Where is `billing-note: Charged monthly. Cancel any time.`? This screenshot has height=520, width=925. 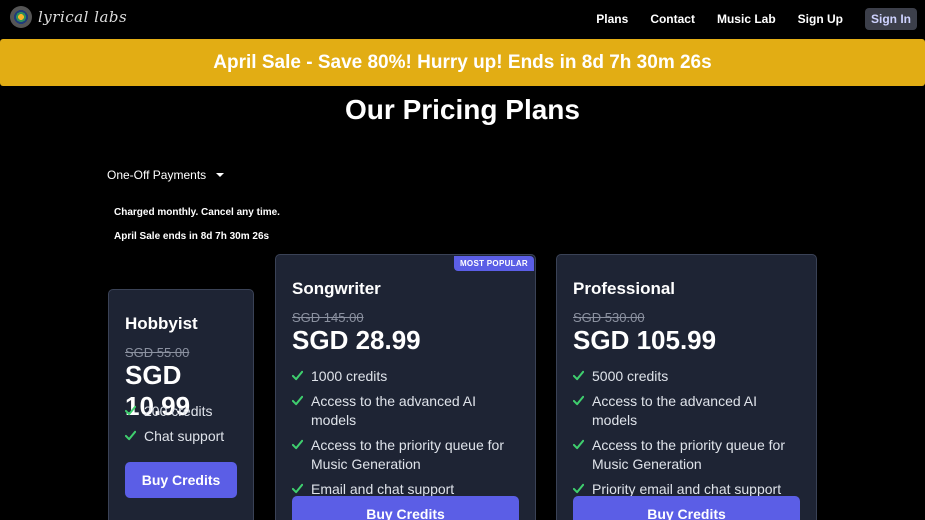 billing-note: Charged monthly. Cancel any time. is located at coordinates (197, 212).